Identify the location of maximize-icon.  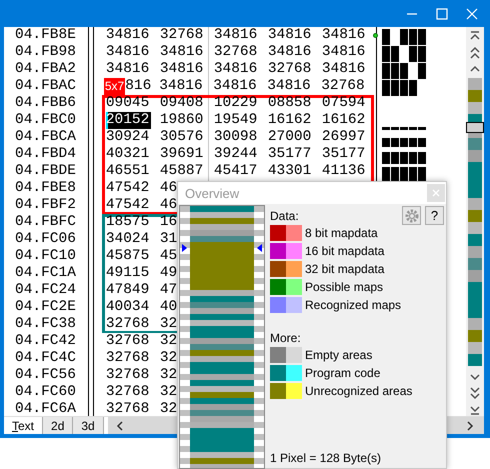
(442, 14).